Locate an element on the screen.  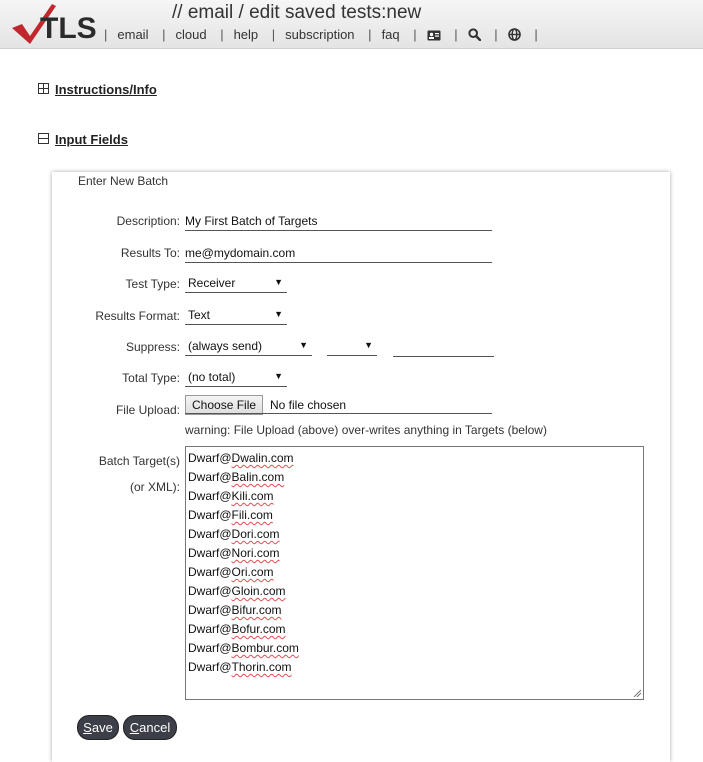
suppress-input is located at coordinates (443, 348).